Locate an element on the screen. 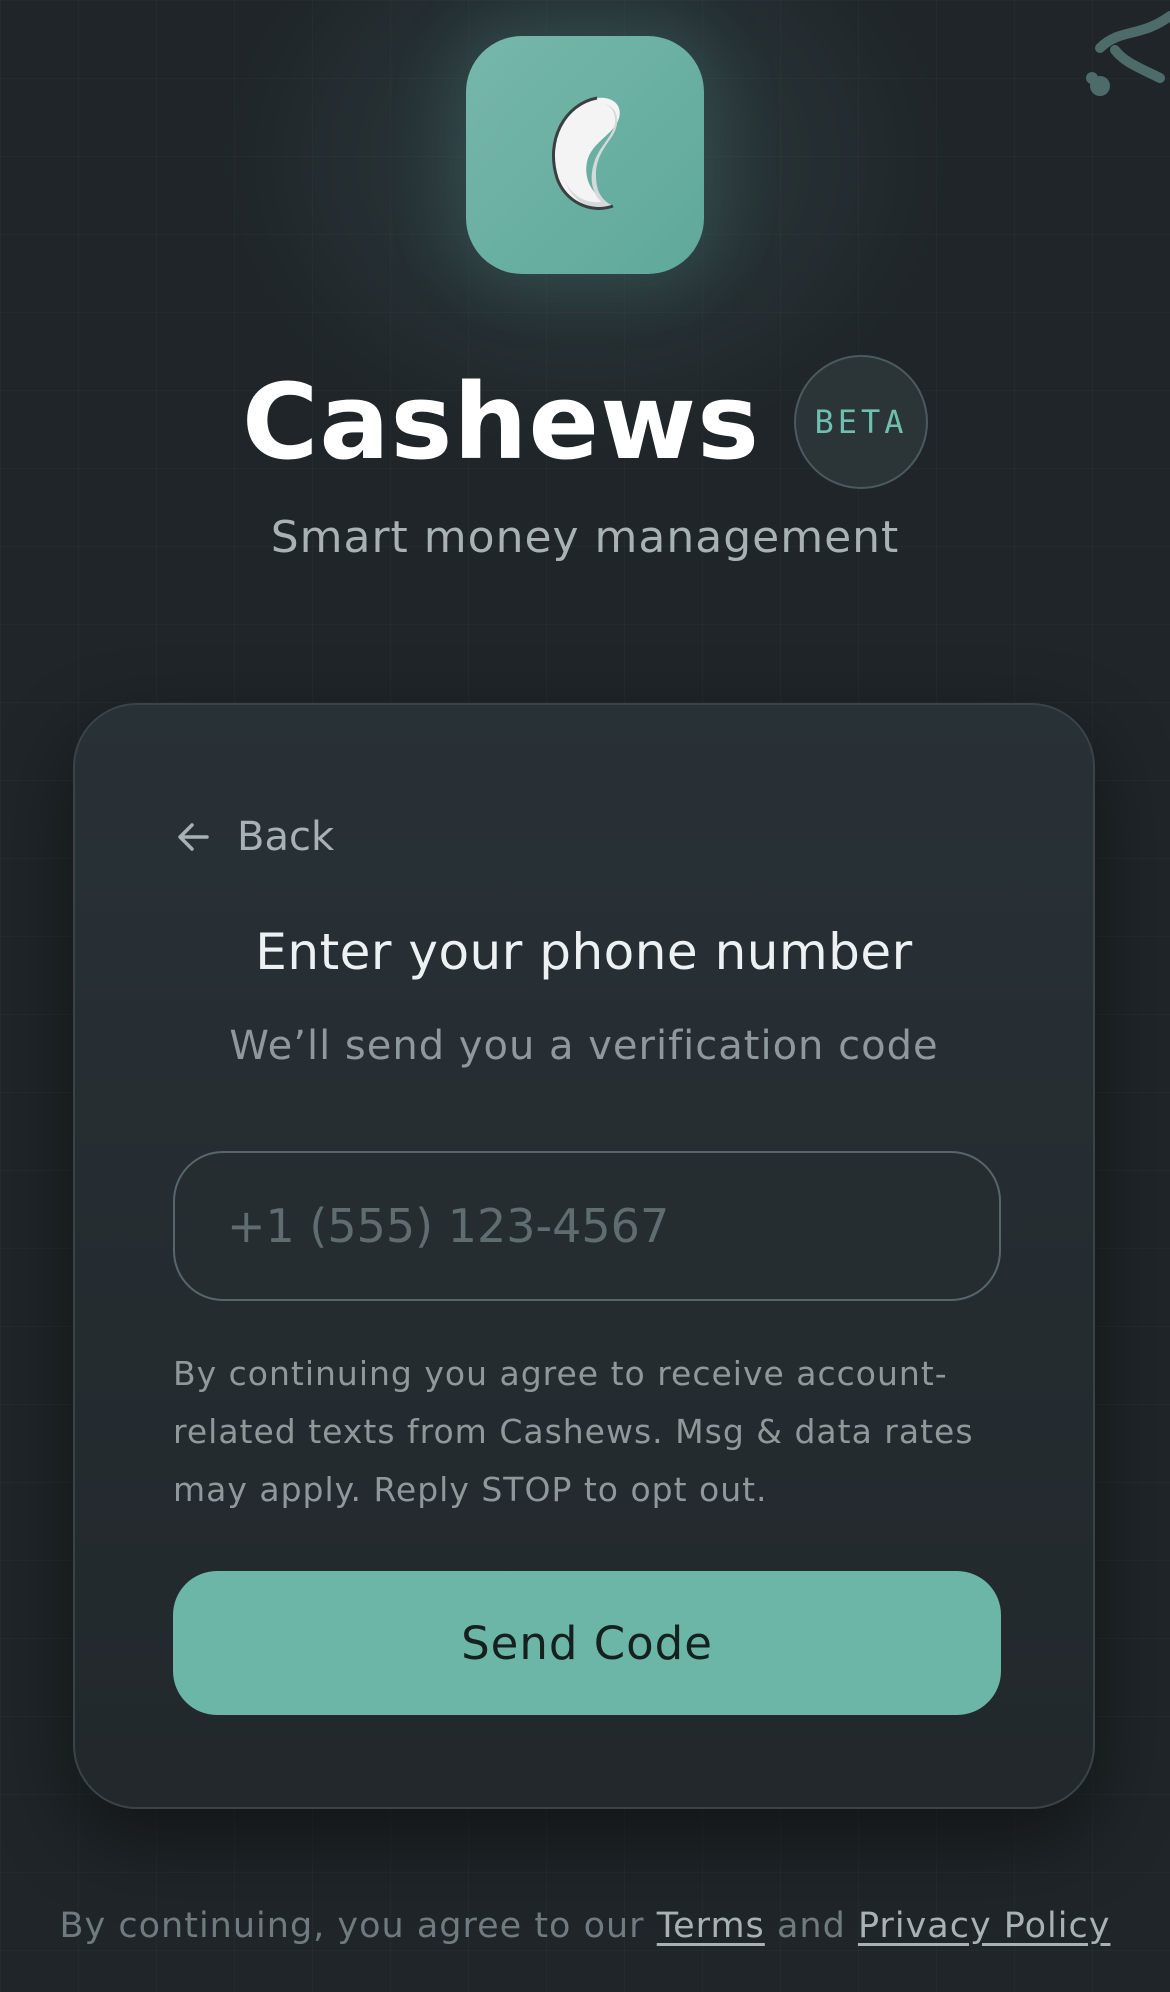 This screenshot has width=1170, height=1992. send-code-button: Send Code is located at coordinates (587, 1643).